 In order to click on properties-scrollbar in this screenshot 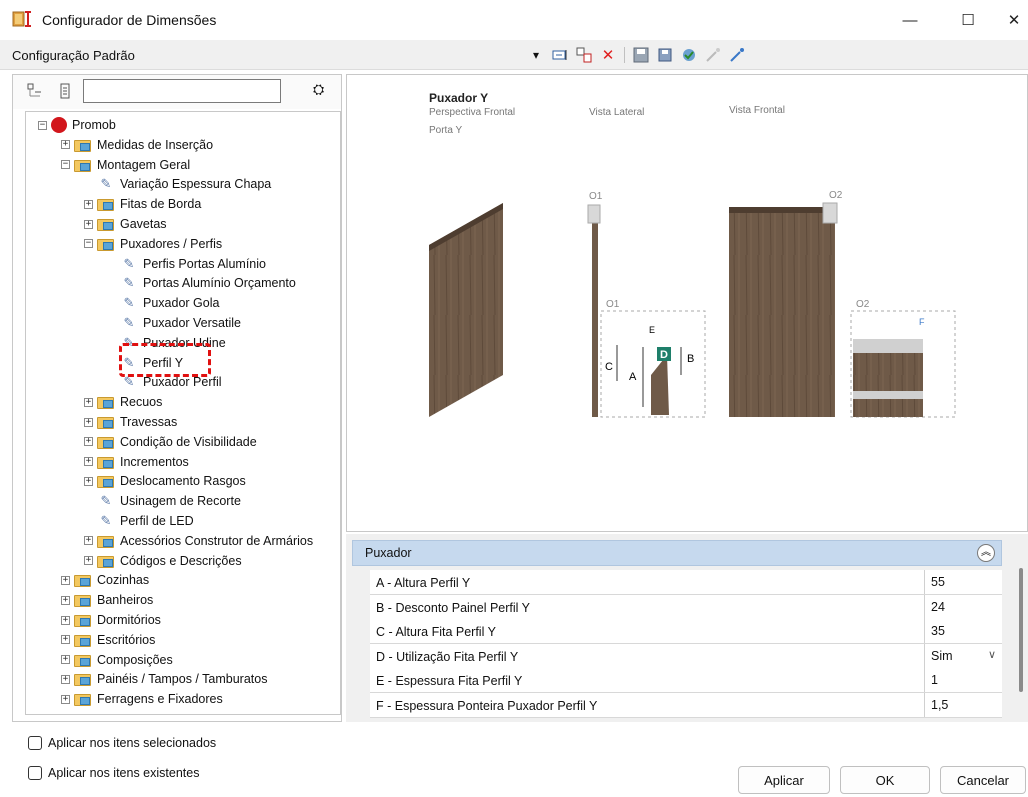, I will do `click(1021, 630)`.